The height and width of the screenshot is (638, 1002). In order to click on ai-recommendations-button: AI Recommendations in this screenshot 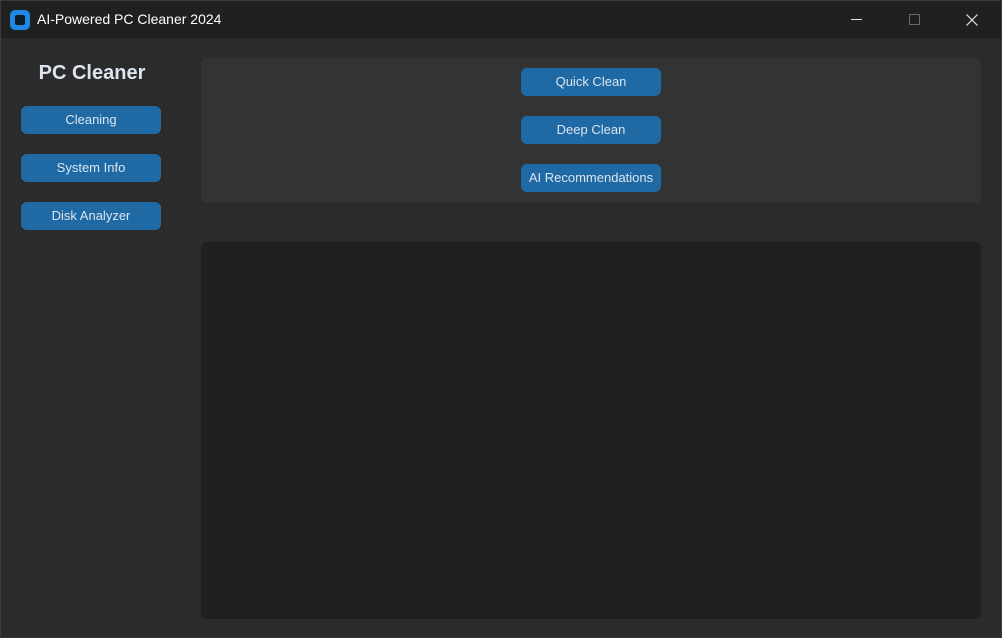, I will do `click(591, 178)`.